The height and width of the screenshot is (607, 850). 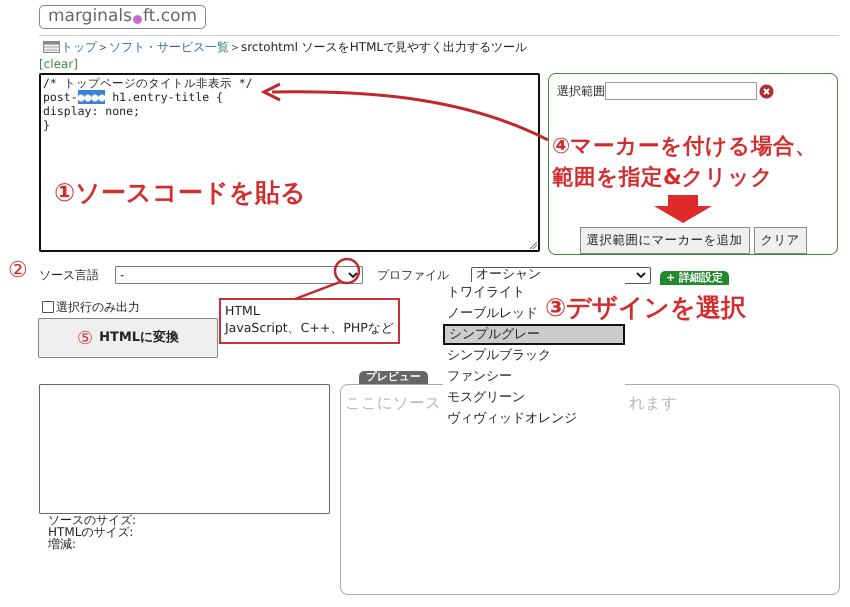 I want to click on checkbox, so click(x=48, y=307).